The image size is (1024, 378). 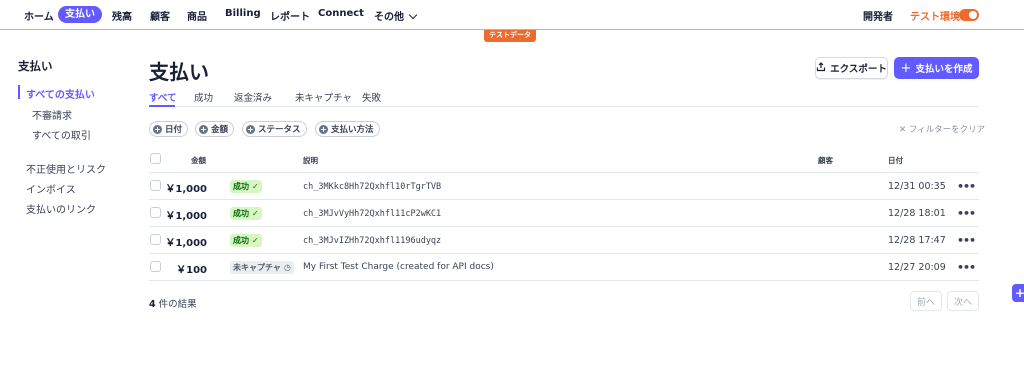 I want to click on tabs-divider, so click(x=564, y=106).